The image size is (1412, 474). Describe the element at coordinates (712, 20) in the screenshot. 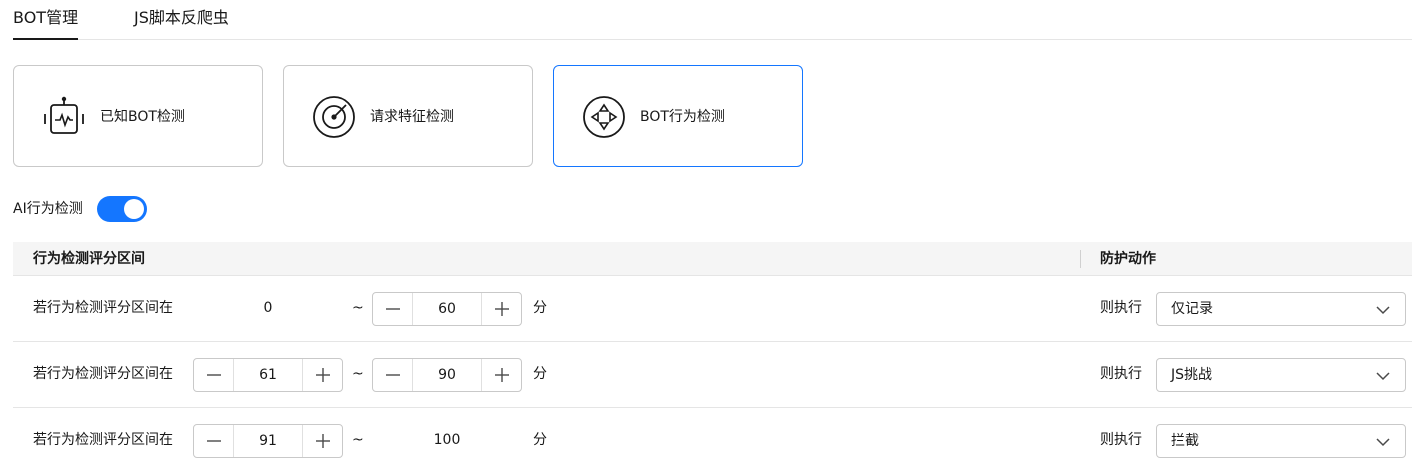

I see `tab-bar: BOT管理 JS脚本反爬虫` at that location.